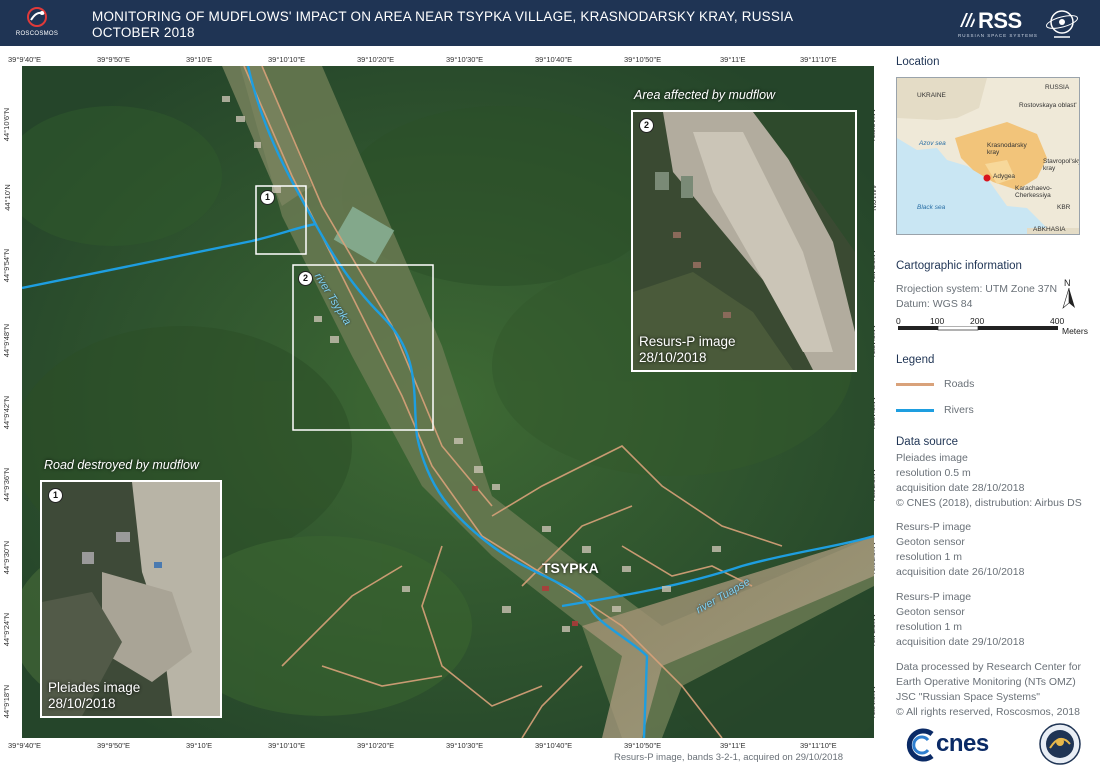  I want to click on grid-label-left: 44°9'54"N, so click(7, 265).